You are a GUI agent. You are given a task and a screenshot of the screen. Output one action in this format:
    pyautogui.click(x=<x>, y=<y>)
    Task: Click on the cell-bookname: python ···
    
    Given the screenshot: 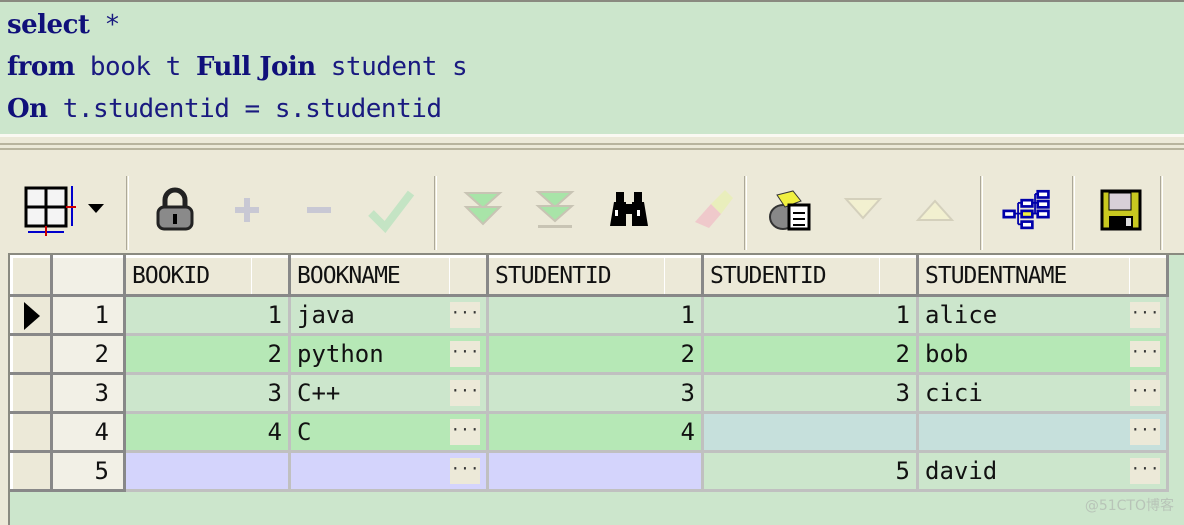 What is the action you would take?
    pyautogui.click(x=388, y=354)
    